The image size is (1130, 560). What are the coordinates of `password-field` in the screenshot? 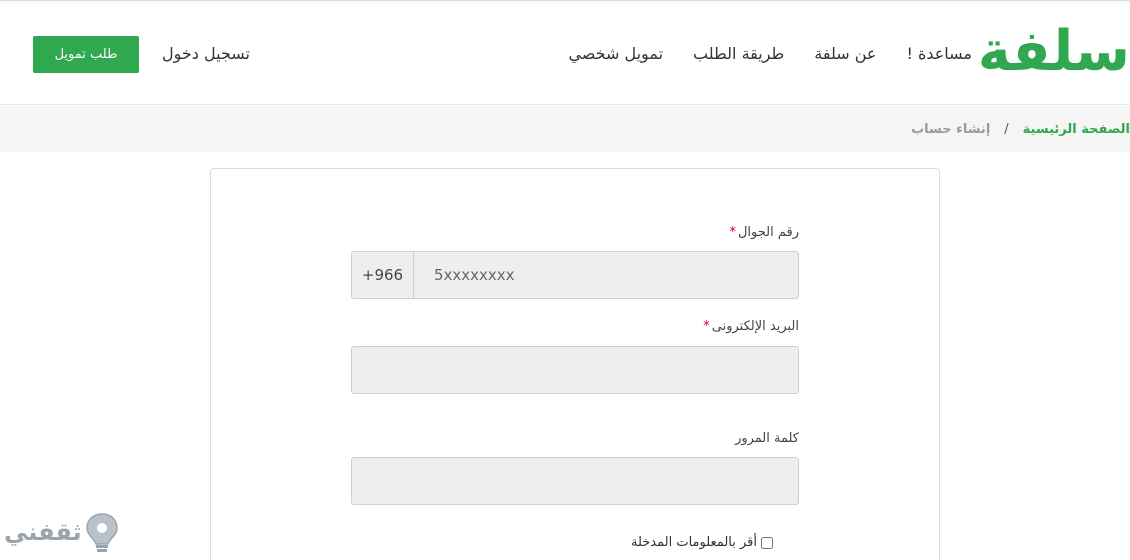 It's located at (575, 481).